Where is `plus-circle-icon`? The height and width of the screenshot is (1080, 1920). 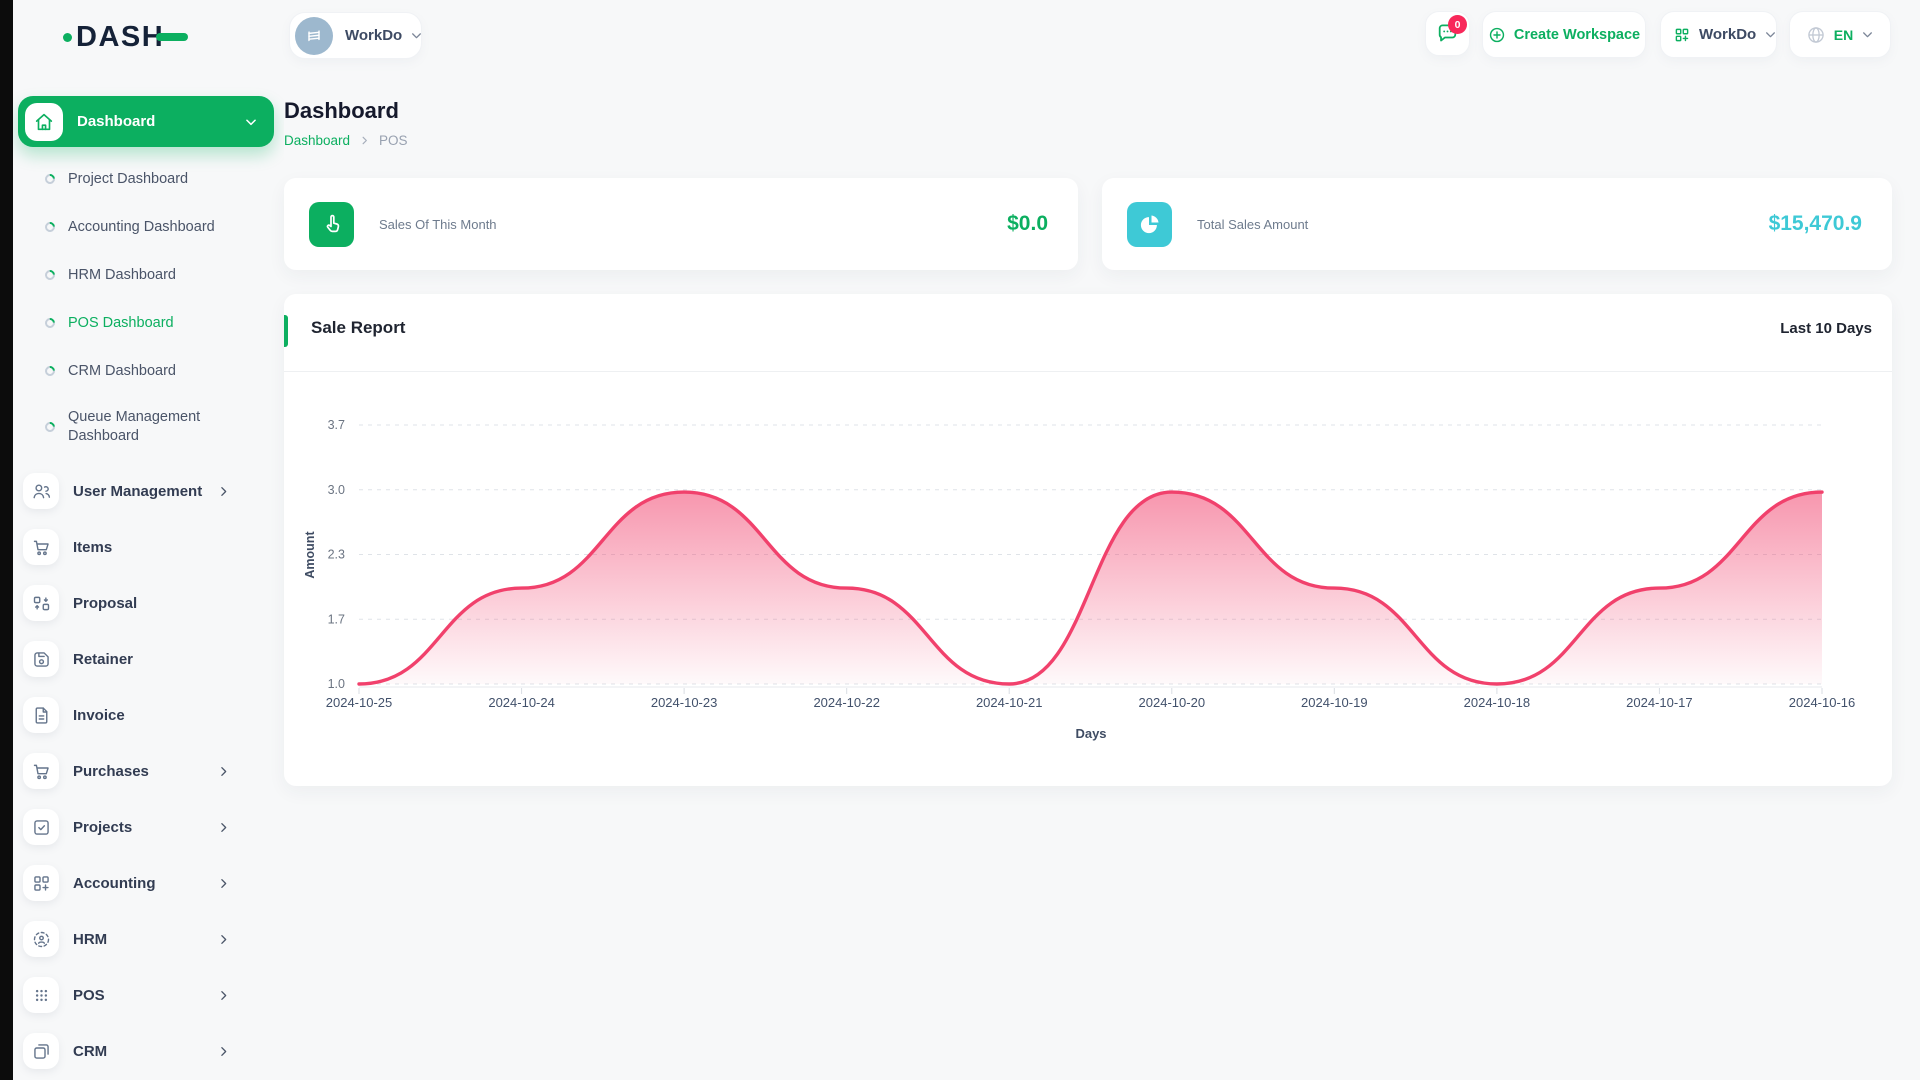 plus-circle-icon is located at coordinates (1497, 35).